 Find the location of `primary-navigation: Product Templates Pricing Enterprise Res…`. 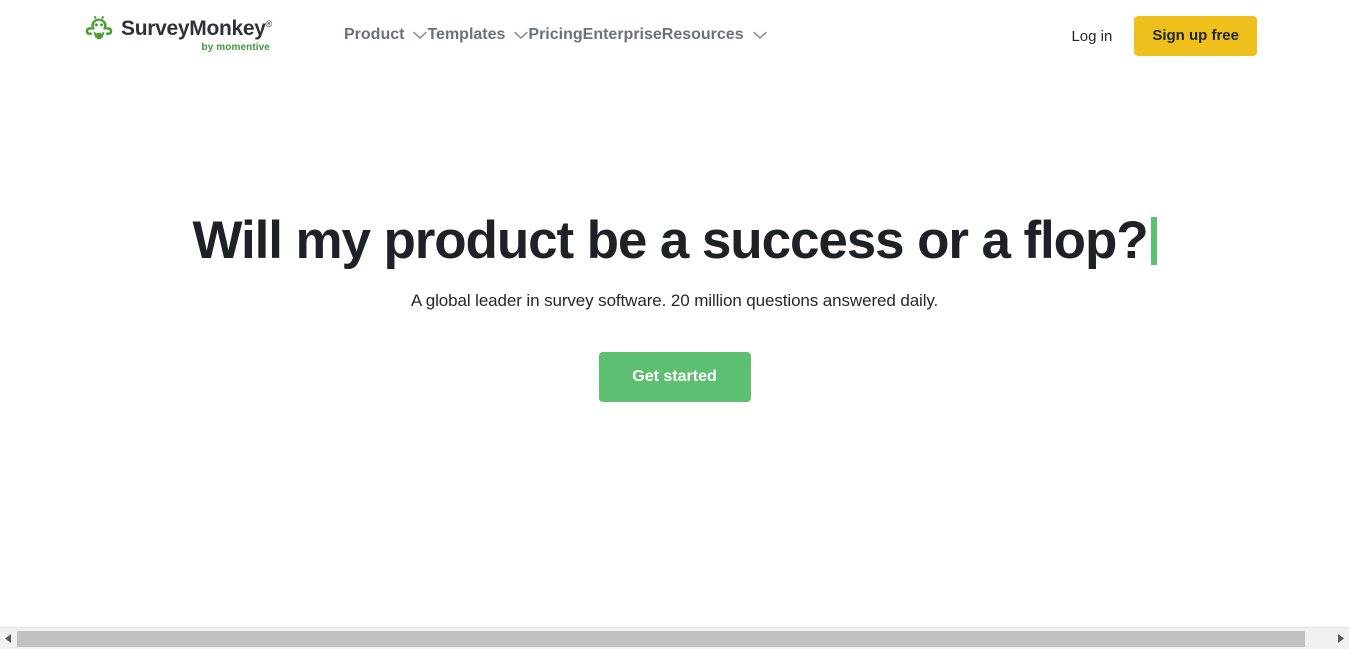

primary-navigation: Product Templates Pricing Enterprise Res… is located at coordinates (555, 35).